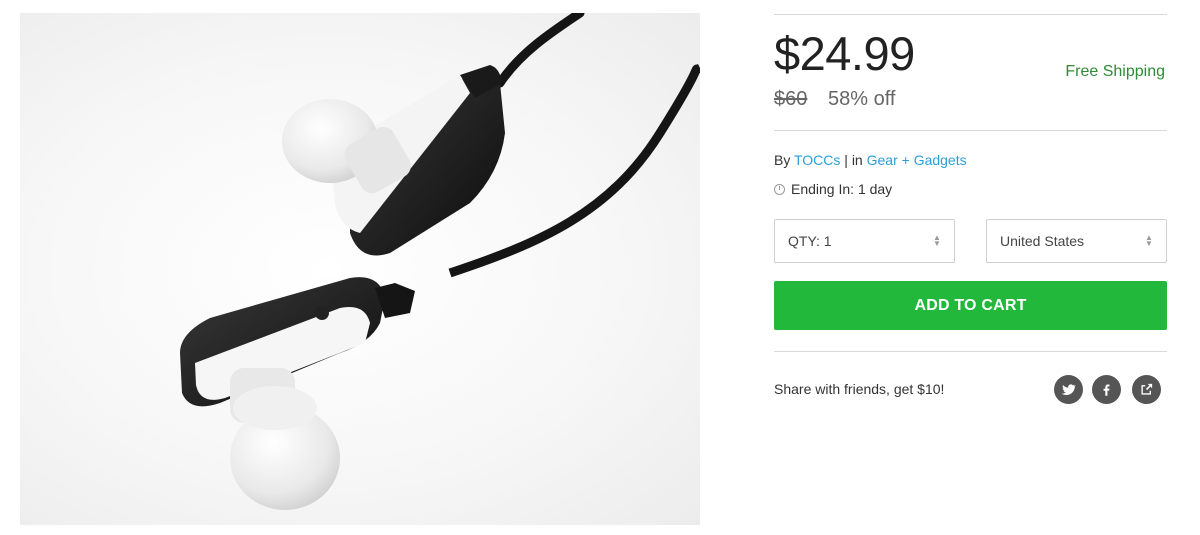 The image size is (1200, 535). I want to click on country-select: United States ▲ ▼, so click(1076, 241).